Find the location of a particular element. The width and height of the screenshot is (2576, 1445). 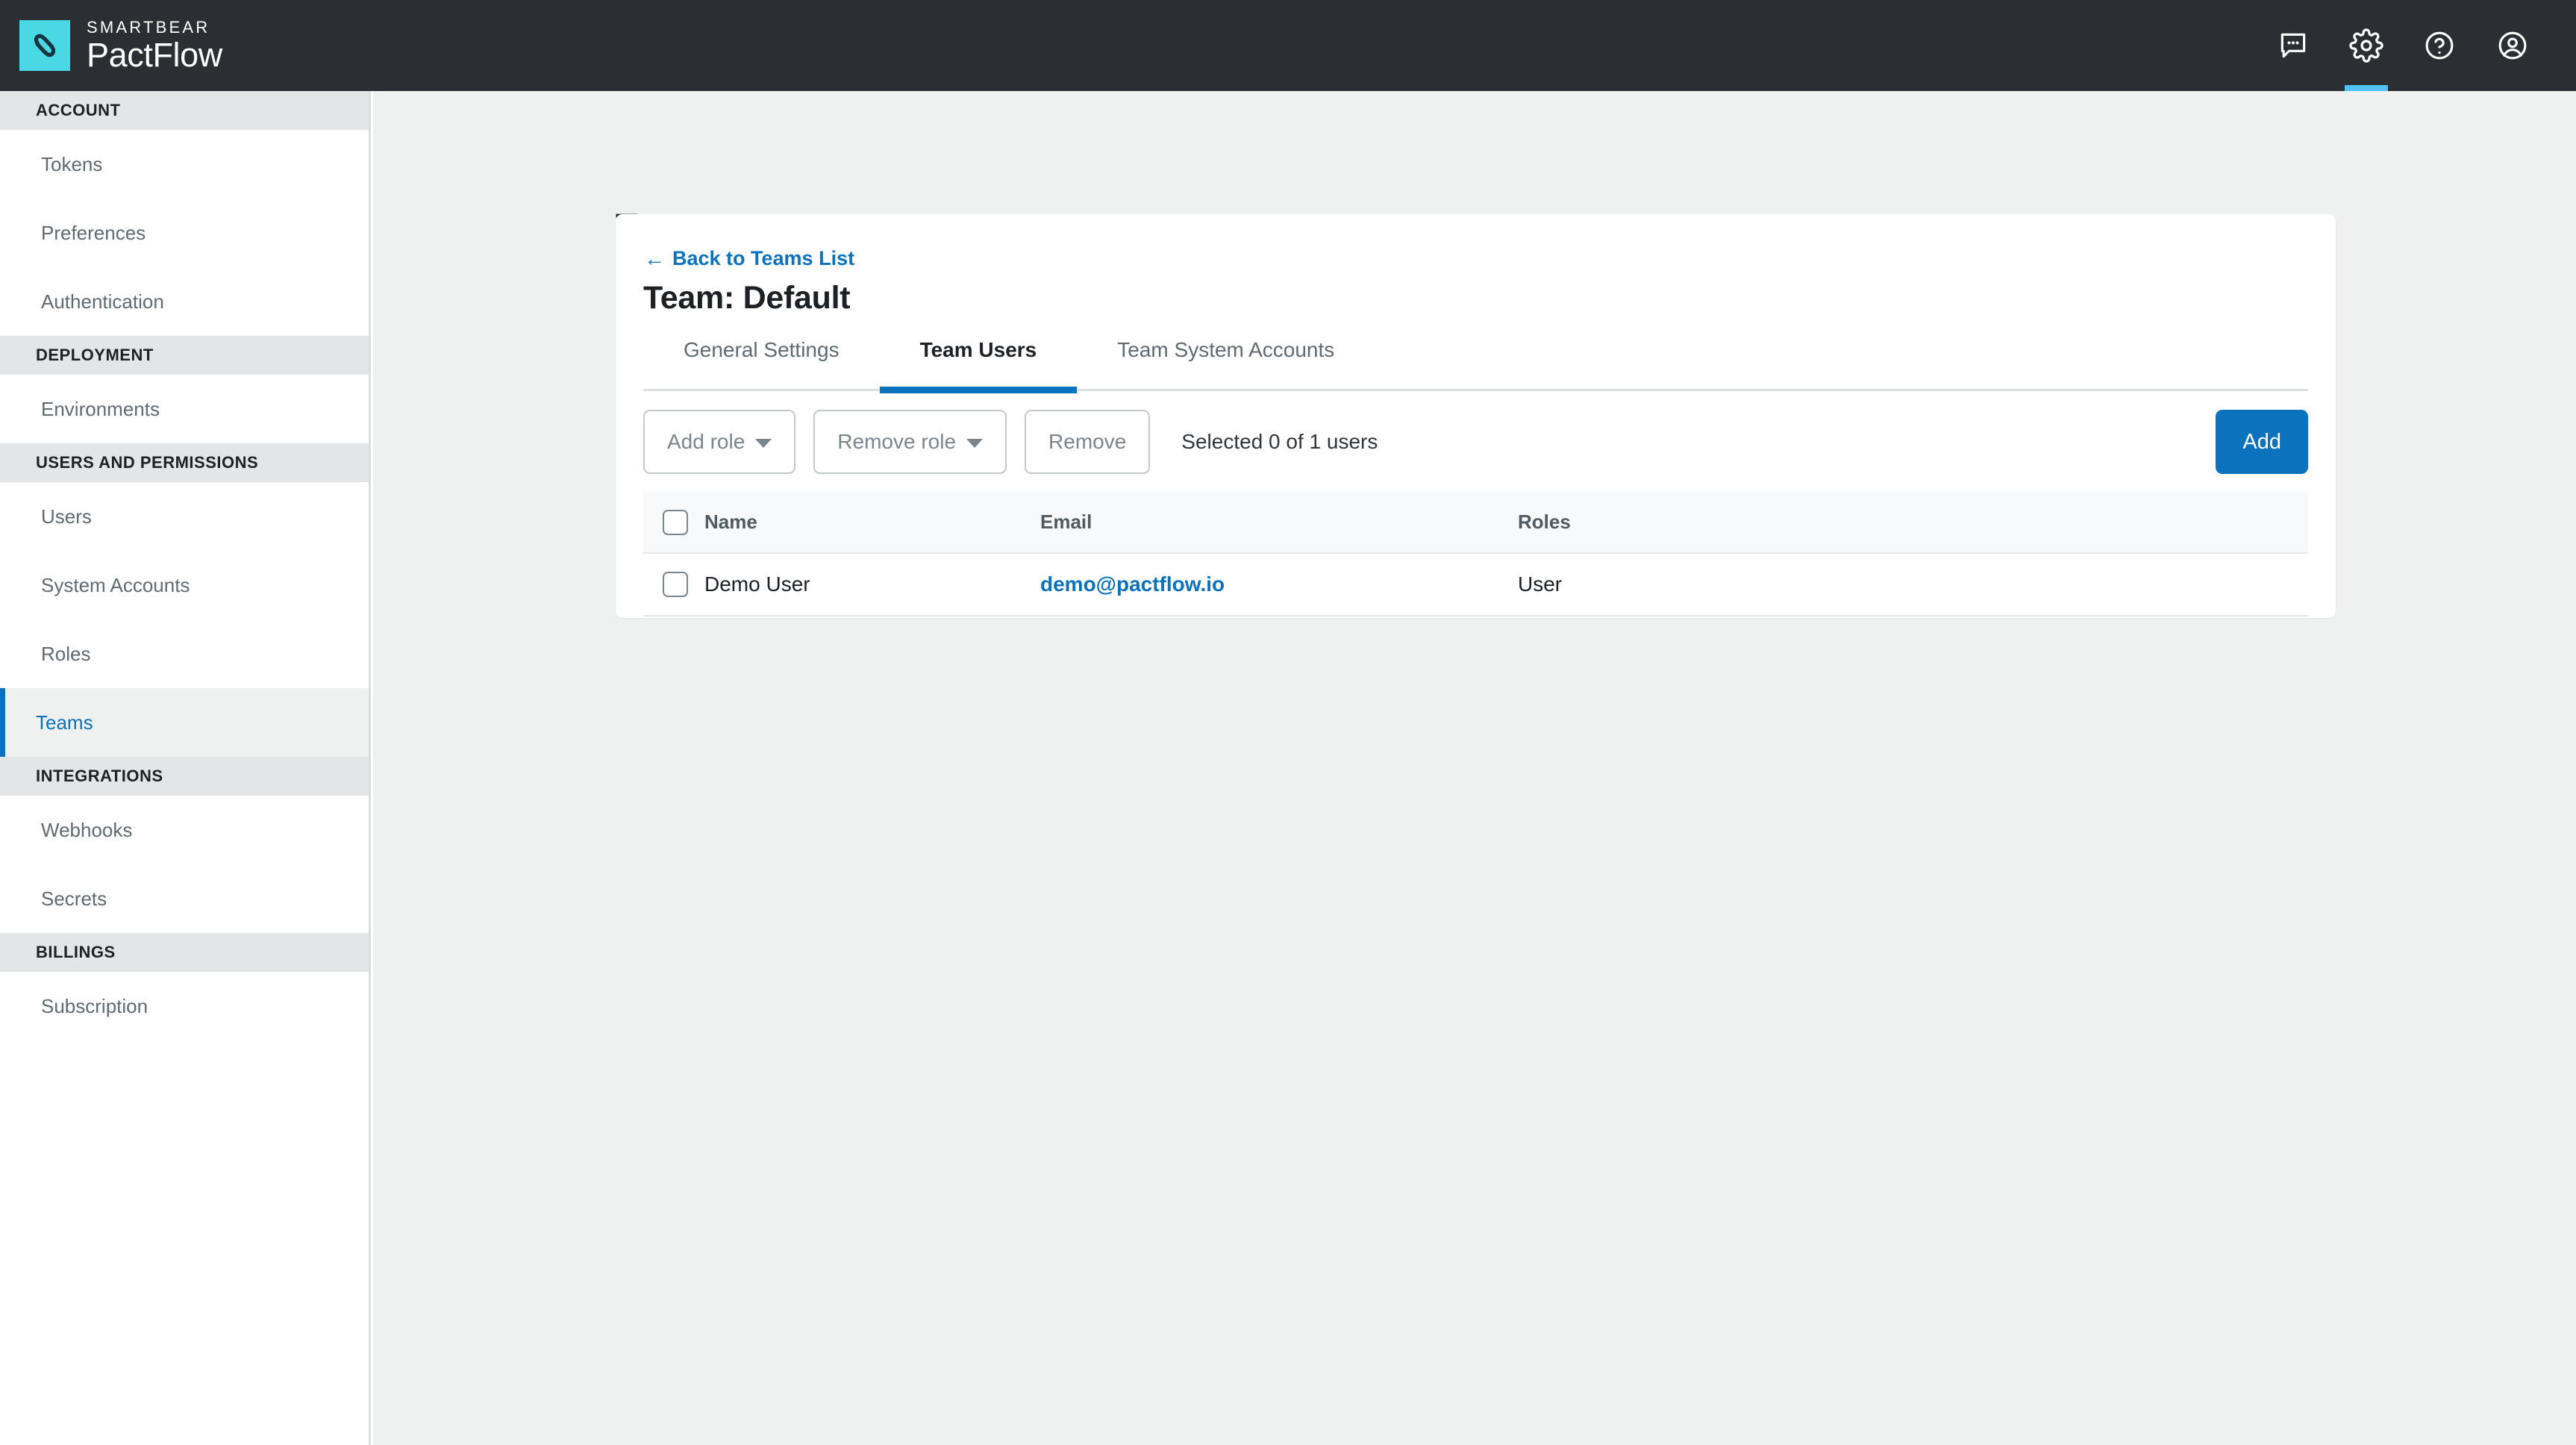

select-all-checkbox is located at coordinates (675, 522).